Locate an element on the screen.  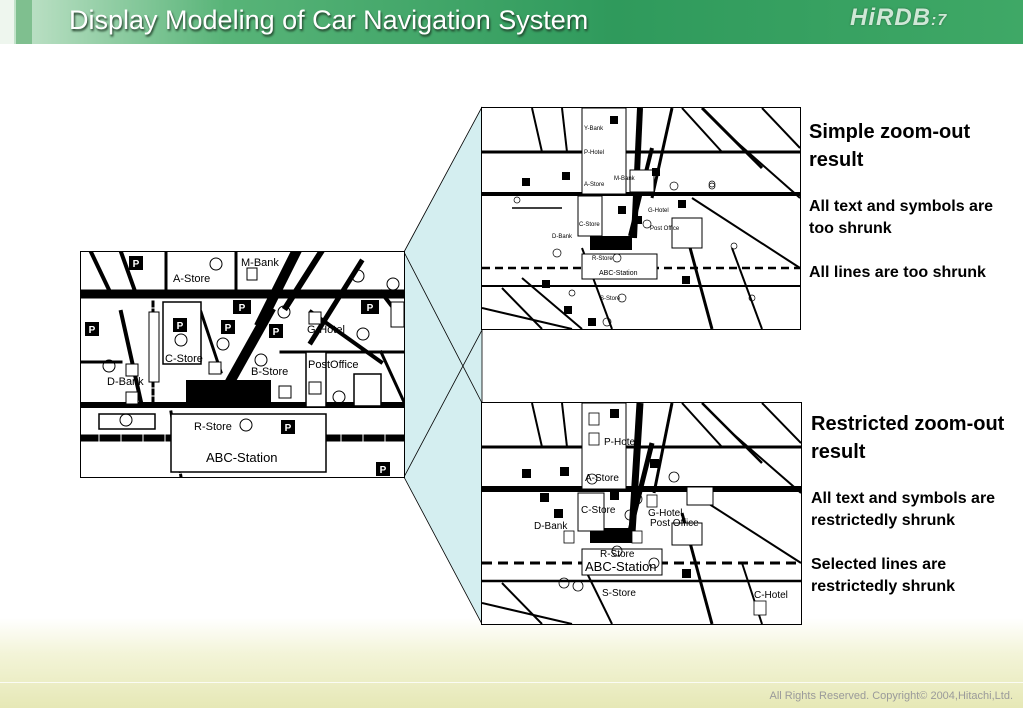
map-label: C-Hotel is located at coordinates (771, 595).